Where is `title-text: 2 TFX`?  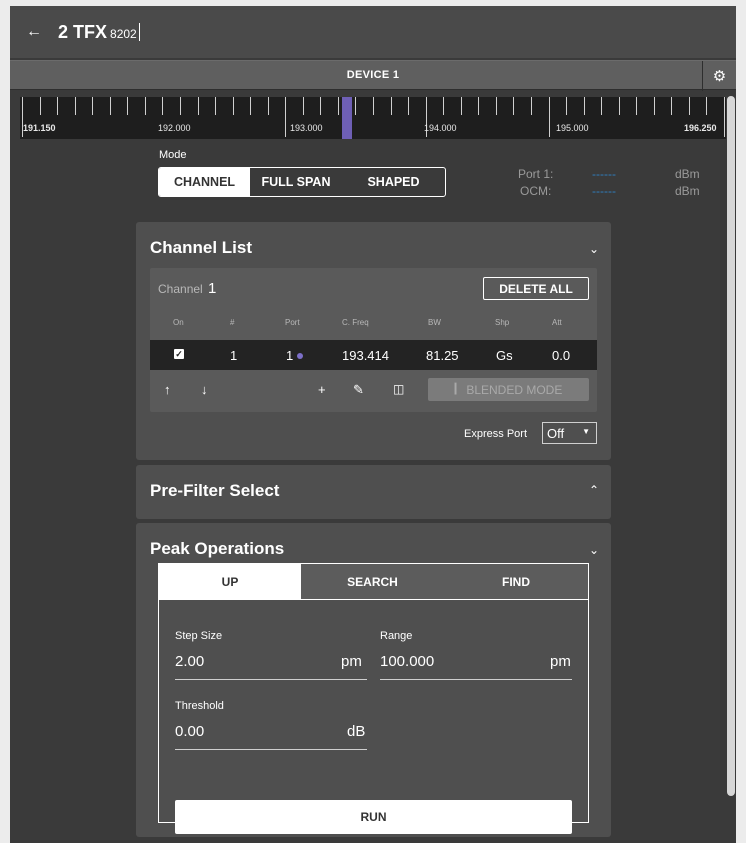
title-text: 2 TFX is located at coordinates (83, 31).